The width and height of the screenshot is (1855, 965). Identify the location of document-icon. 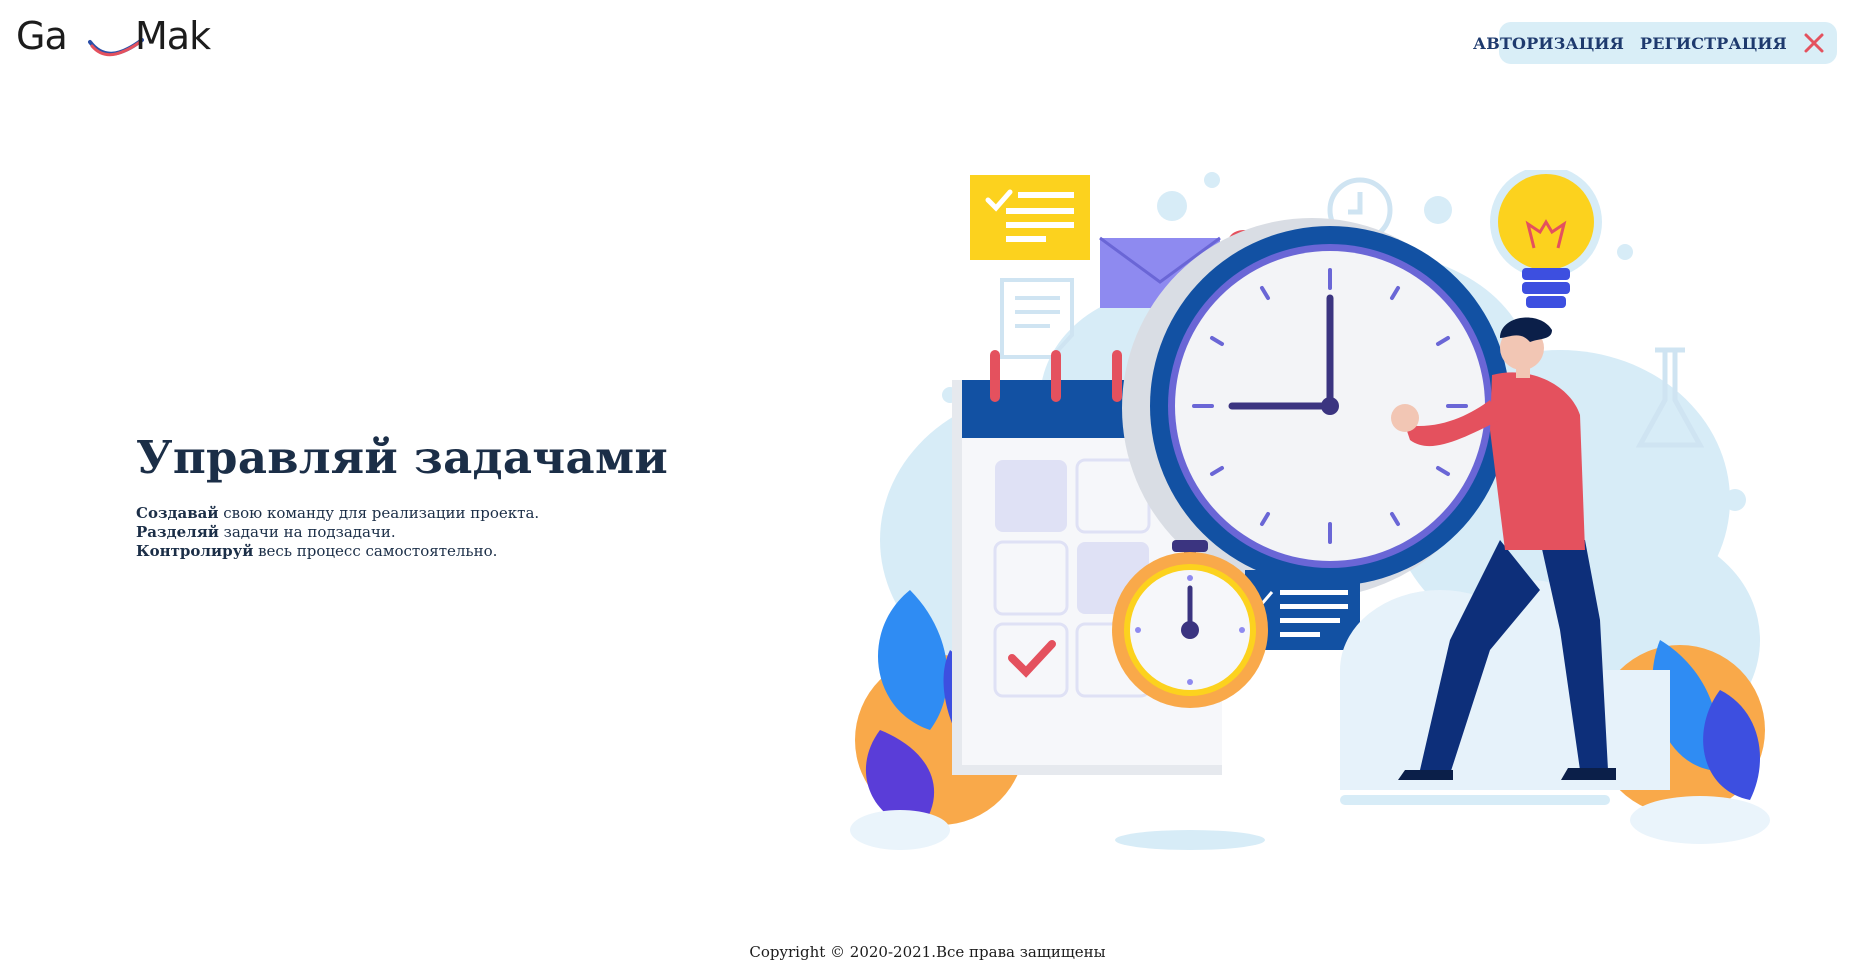
(1037, 318).